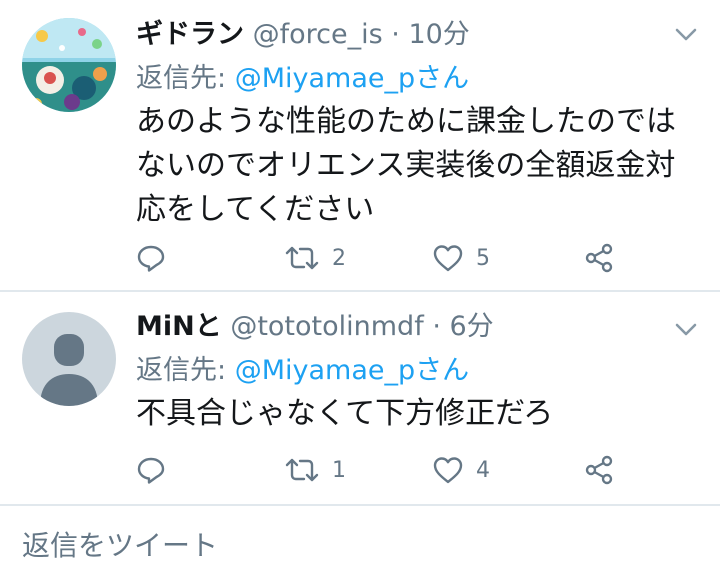 The height and width of the screenshot is (579, 720). Describe the element at coordinates (326, 326) in the screenshot. I see `handle: @tototolinmdf` at that location.